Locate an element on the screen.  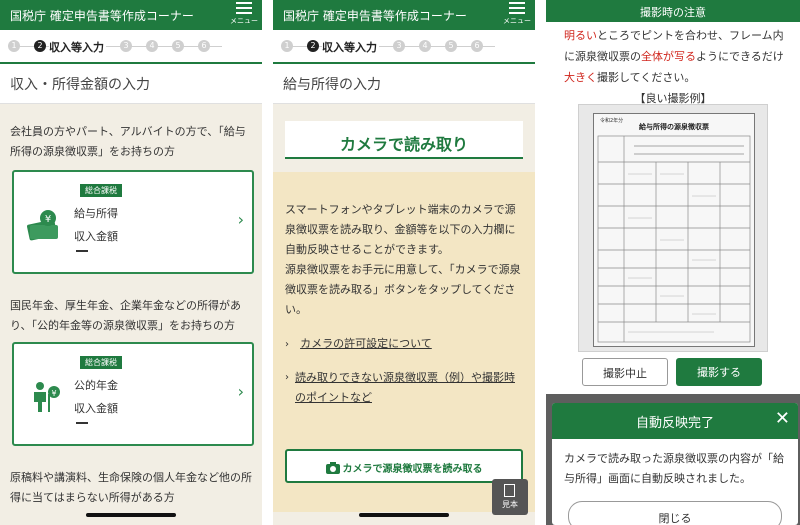
modal-header: 自動反映完了 ✕ is located at coordinates (675, 421).